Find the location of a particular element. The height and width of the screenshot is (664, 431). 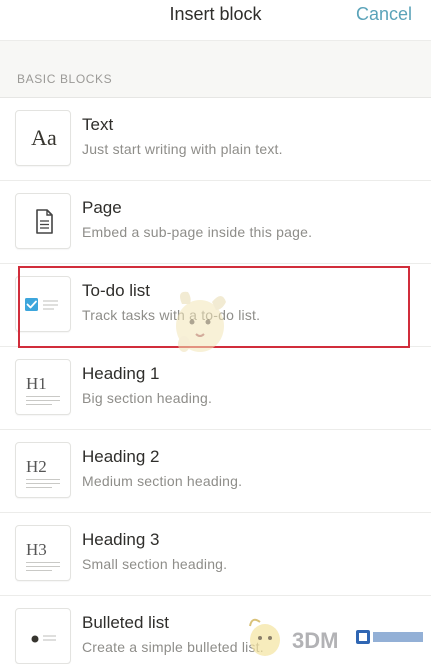

text-block-tile: Aa is located at coordinates (43, 138).